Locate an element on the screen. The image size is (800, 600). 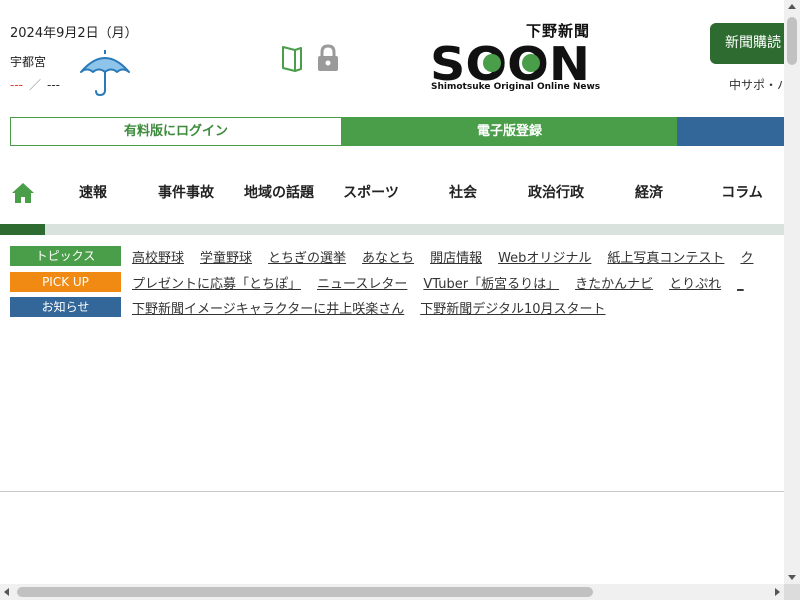
e-edition-register-button: 電子版登録 is located at coordinates (509, 131).